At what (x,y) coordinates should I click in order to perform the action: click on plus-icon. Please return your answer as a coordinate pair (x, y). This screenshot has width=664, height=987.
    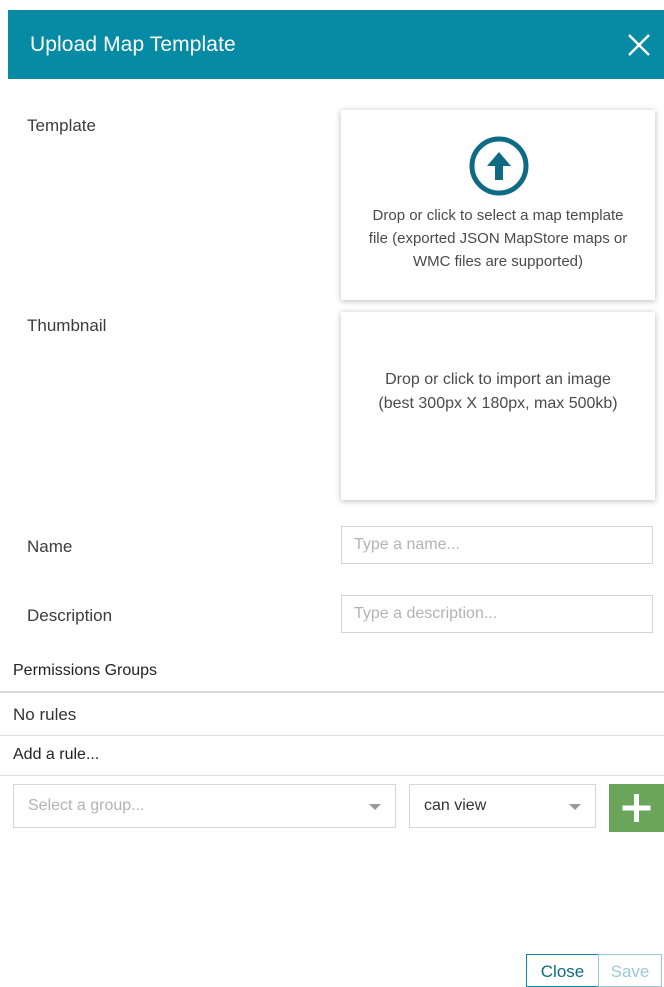
    Looking at the image, I should click on (636, 808).